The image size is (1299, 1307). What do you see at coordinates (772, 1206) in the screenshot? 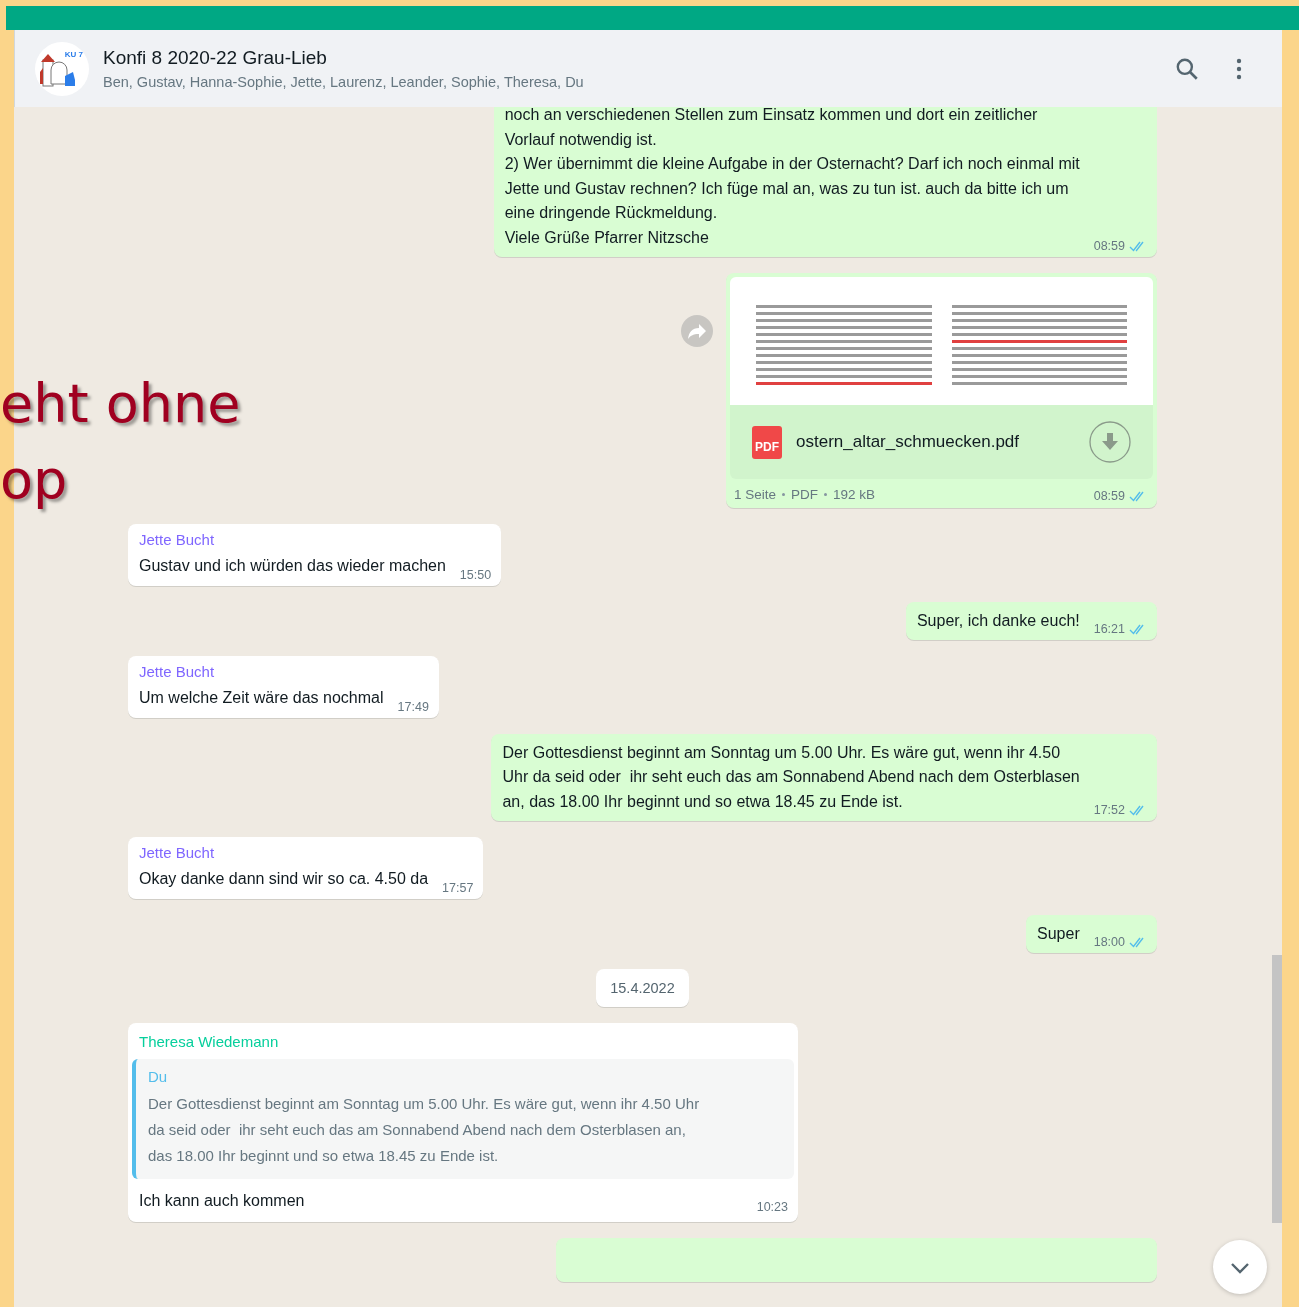
I see `message-time: 10:23` at bounding box center [772, 1206].